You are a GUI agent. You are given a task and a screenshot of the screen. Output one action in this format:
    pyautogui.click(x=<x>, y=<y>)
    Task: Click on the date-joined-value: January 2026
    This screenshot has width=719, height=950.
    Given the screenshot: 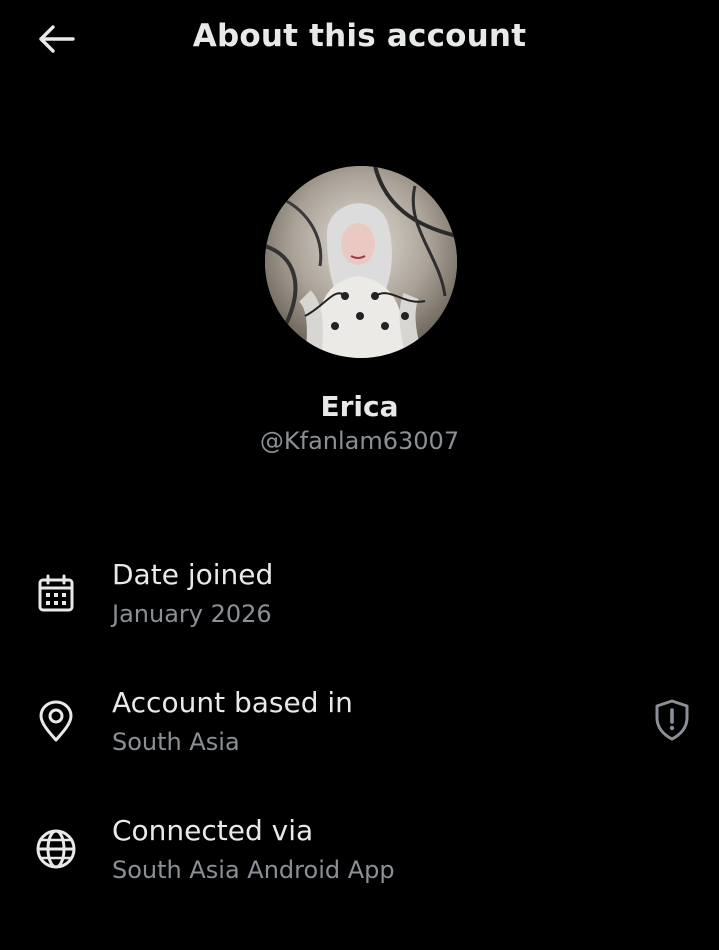 What is the action you would take?
    pyautogui.click(x=192, y=614)
    